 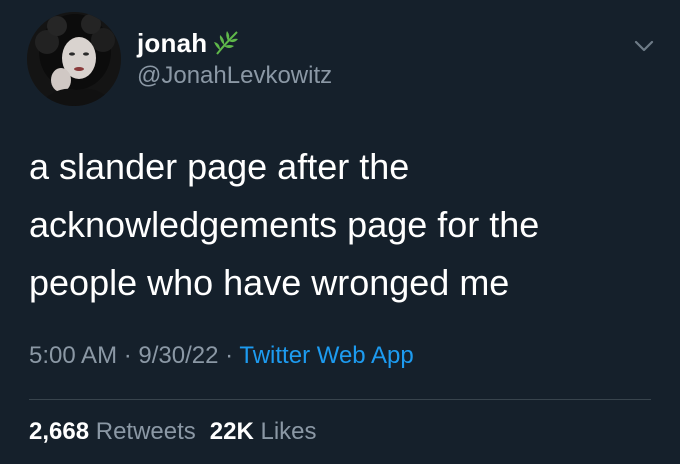 I want to click on tweet-text-line: people who have wronged me, so click(x=269, y=282).